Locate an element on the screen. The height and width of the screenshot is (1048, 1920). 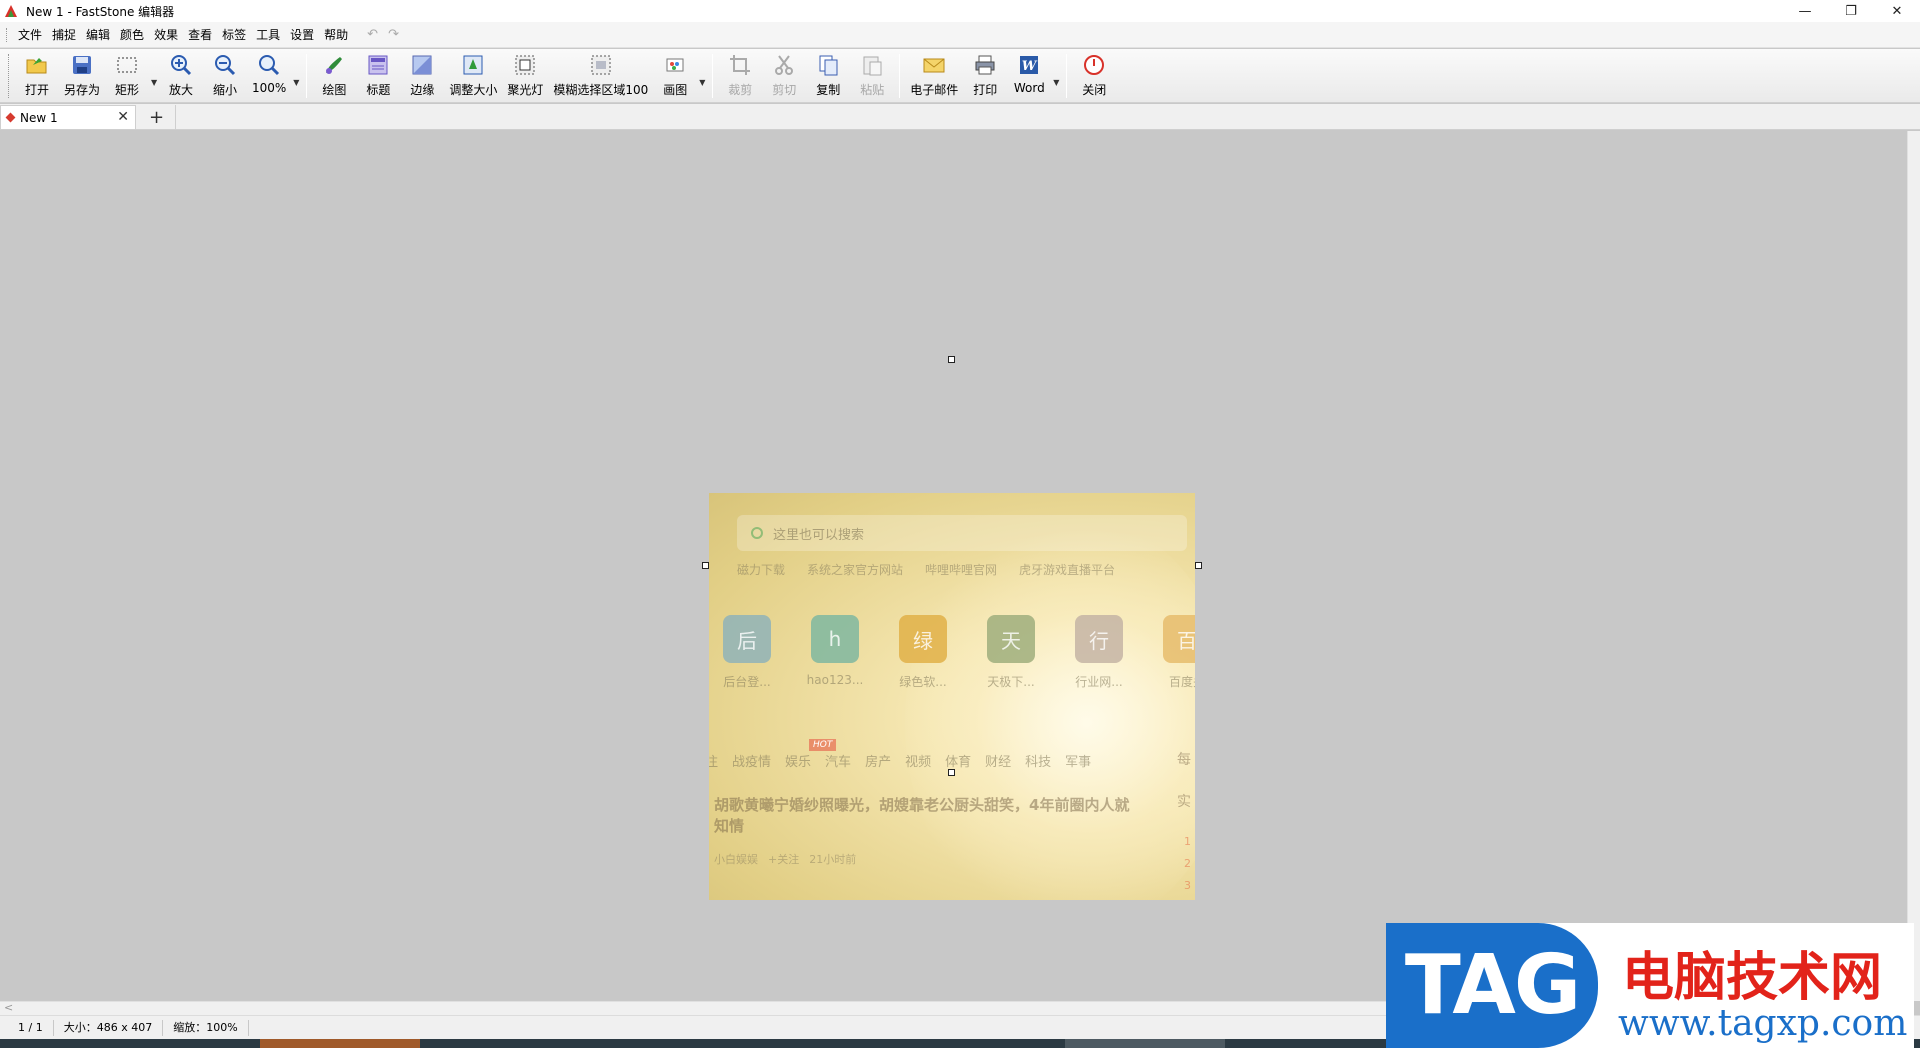
crop-label: 裁剪 is located at coordinates (740, 90).